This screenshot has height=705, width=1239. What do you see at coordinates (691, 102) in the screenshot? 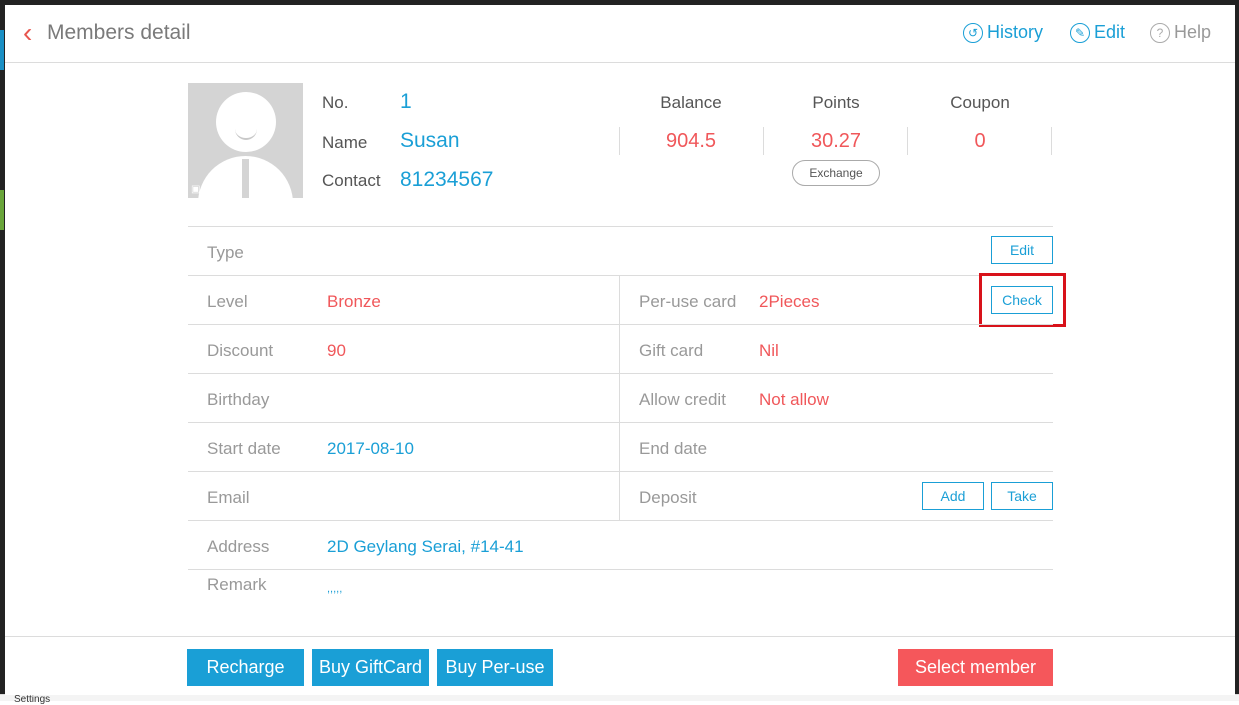
I see `balance-label: Balance` at bounding box center [691, 102].